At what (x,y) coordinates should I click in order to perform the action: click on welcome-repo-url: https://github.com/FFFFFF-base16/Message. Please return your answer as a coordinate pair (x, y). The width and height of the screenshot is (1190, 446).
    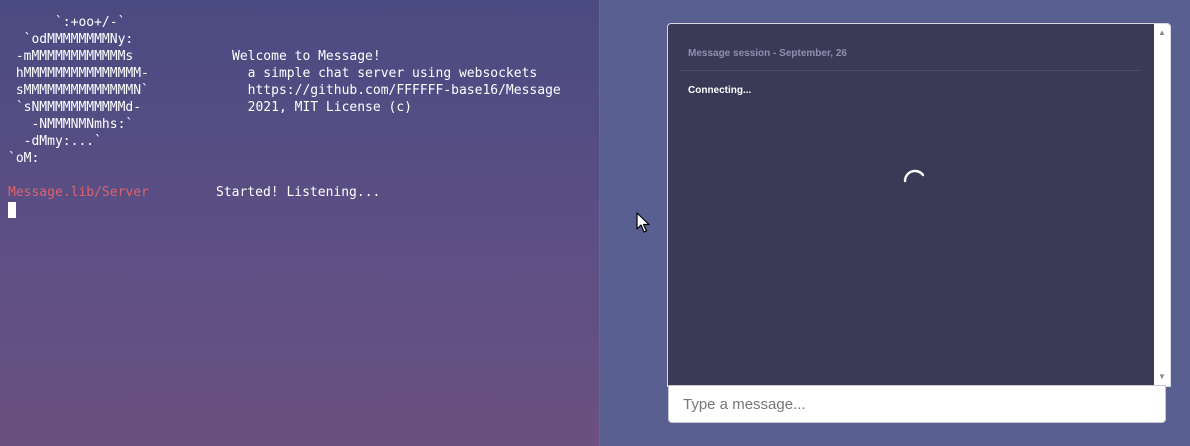
    Looking at the image, I should click on (396, 90).